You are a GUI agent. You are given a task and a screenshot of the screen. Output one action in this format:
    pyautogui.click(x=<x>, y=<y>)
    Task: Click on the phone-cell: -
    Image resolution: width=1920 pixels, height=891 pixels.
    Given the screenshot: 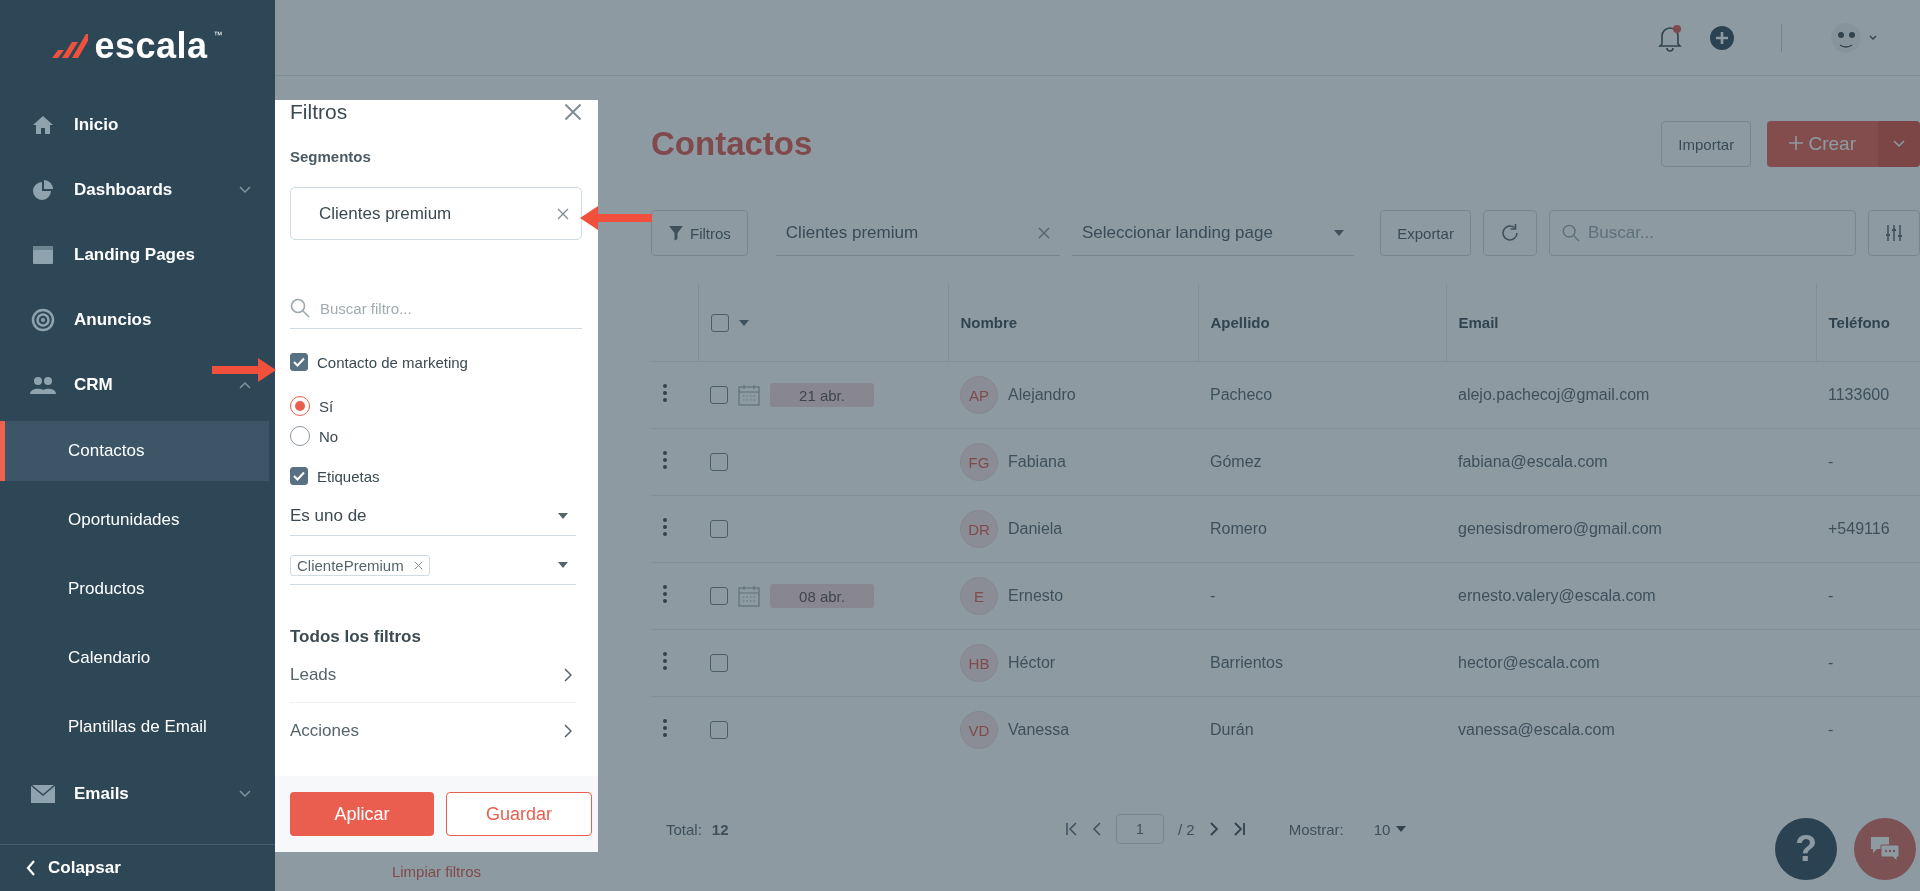 What is the action you would take?
    pyautogui.click(x=1868, y=729)
    